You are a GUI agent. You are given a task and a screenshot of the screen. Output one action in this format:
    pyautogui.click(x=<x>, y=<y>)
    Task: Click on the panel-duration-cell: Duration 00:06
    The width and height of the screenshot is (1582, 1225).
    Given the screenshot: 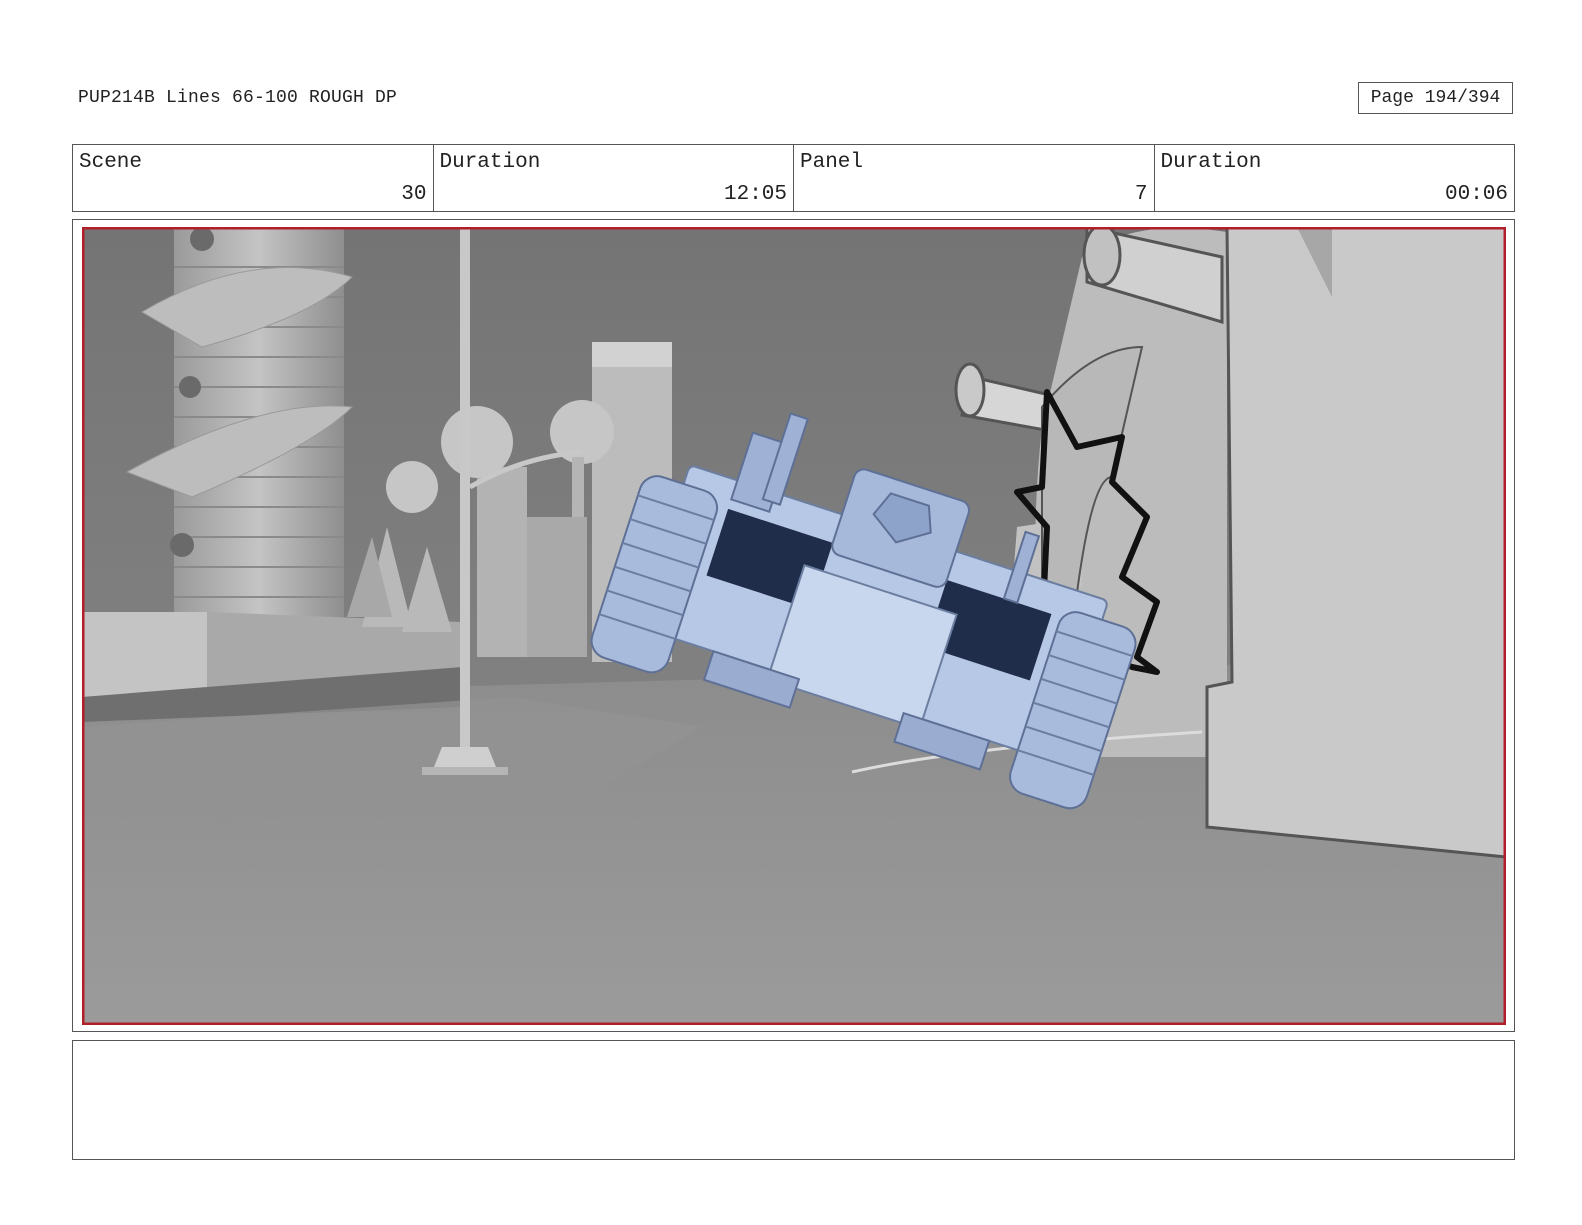 What is the action you would take?
    pyautogui.click(x=1335, y=178)
    